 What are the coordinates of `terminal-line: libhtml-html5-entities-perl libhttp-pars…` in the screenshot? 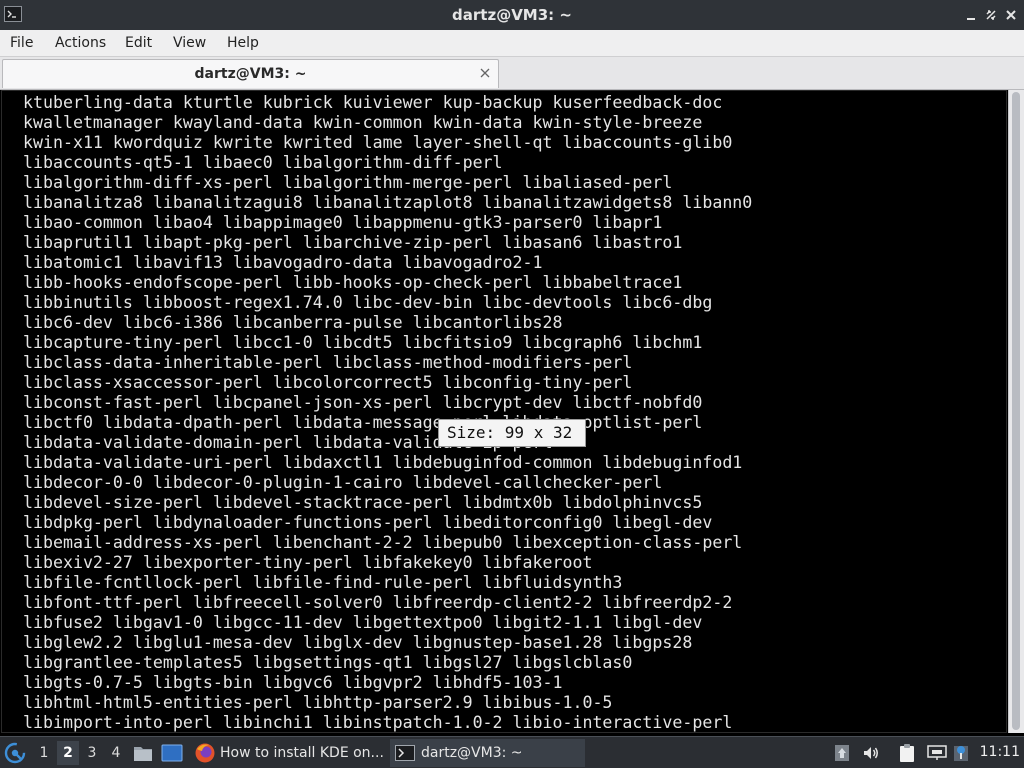 It's located at (318, 702).